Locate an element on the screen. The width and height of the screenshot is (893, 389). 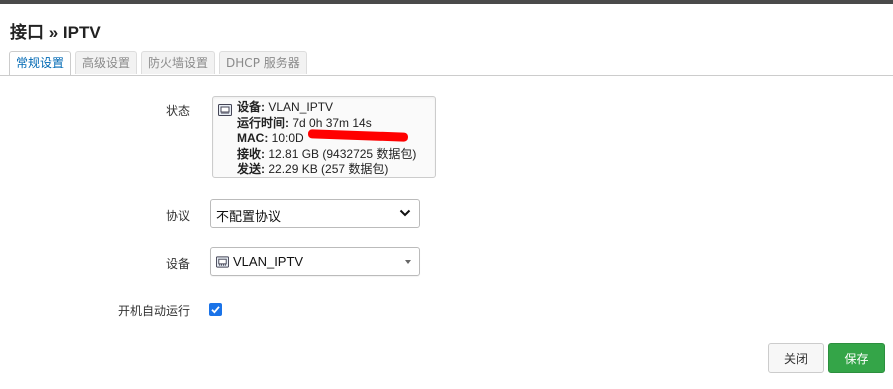
tab-divider is located at coordinates (446, 75).